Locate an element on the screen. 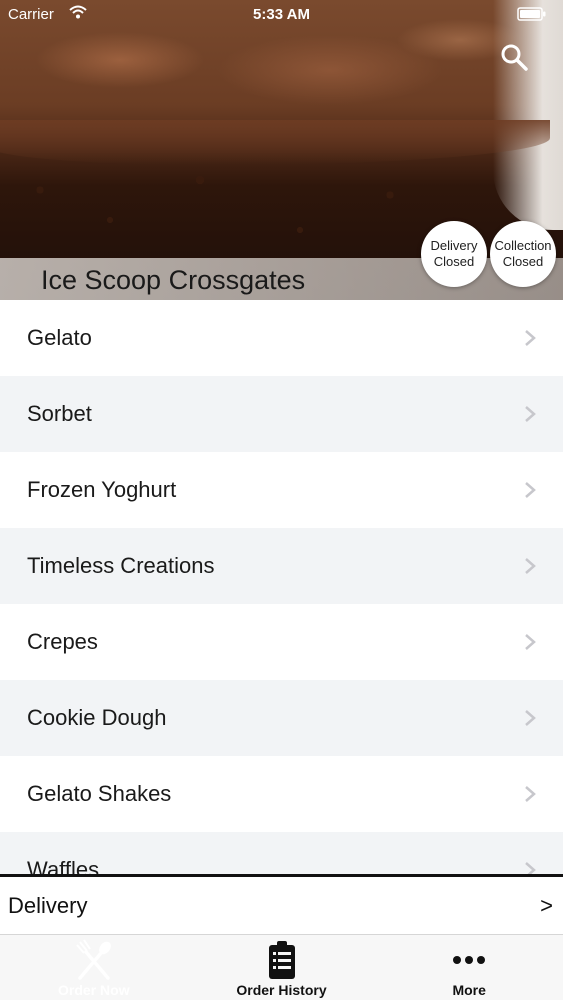 This screenshot has height=1000, width=563. category-row-crepes: Crepes is located at coordinates (281, 642).